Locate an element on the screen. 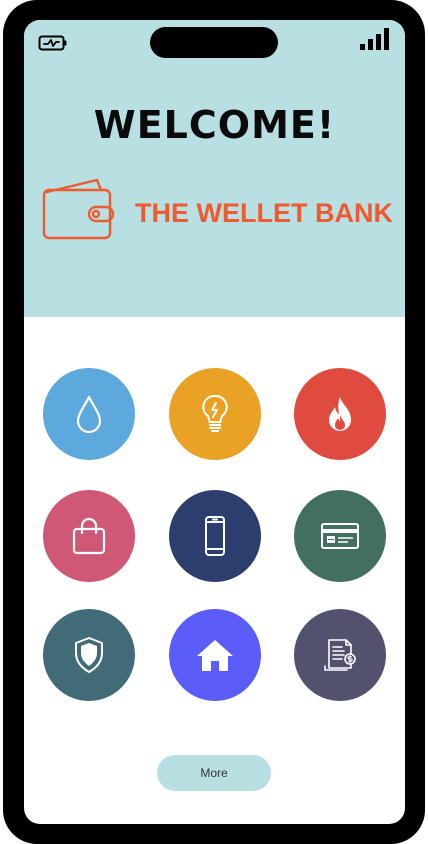 This screenshot has height=844, width=428. card-service-button is located at coordinates (340, 536).